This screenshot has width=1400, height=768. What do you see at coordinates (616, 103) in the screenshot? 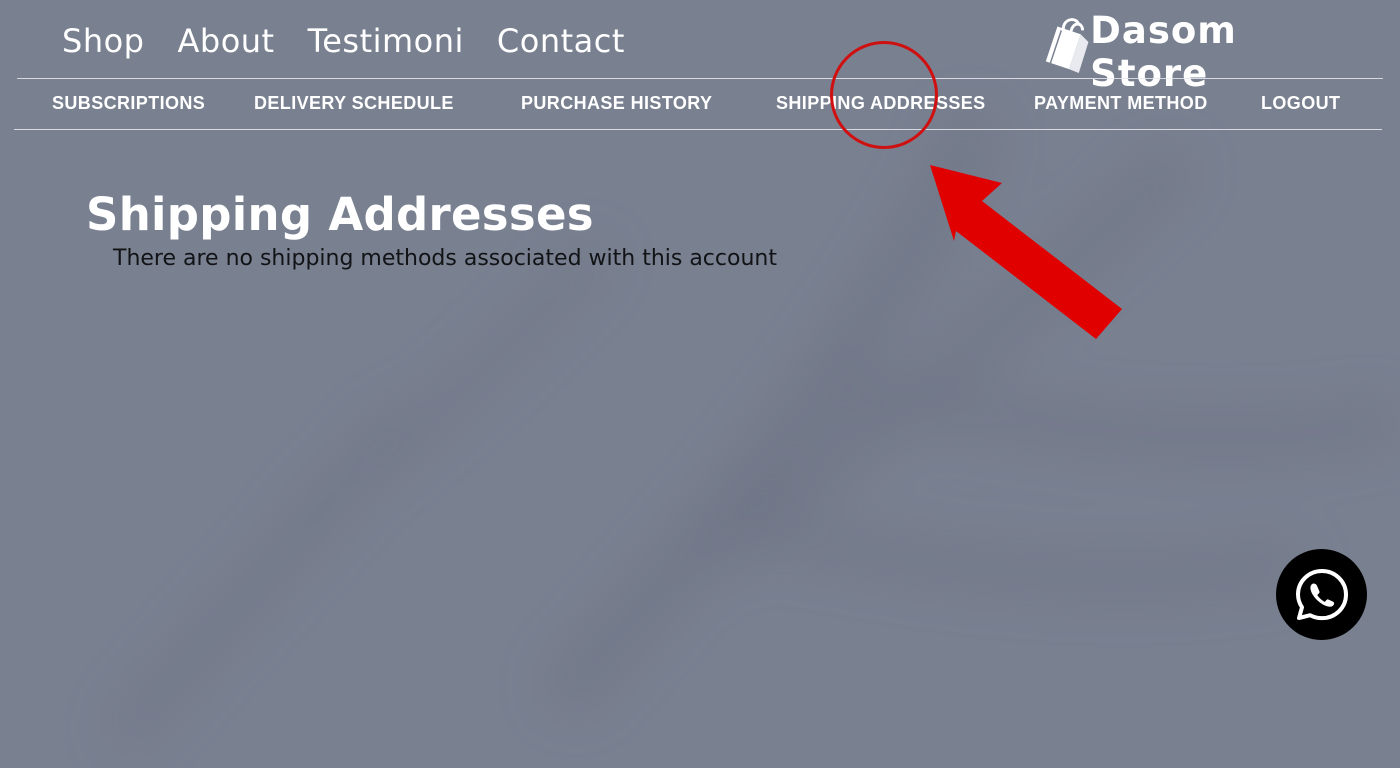
I see `account-tab-purchase-history: PURCHASE HISTORY` at bounding box center [616, 103].